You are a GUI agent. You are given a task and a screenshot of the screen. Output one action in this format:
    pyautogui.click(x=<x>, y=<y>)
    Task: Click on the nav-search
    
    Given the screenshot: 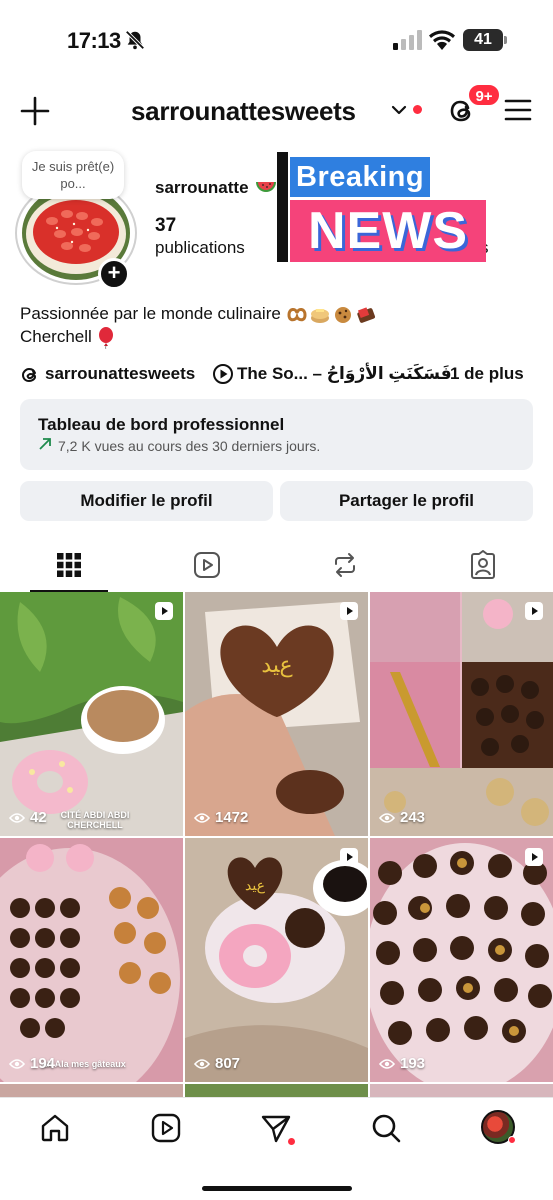 What is the action you would take?
    pyautogui.click(x=386, y=1128)
    